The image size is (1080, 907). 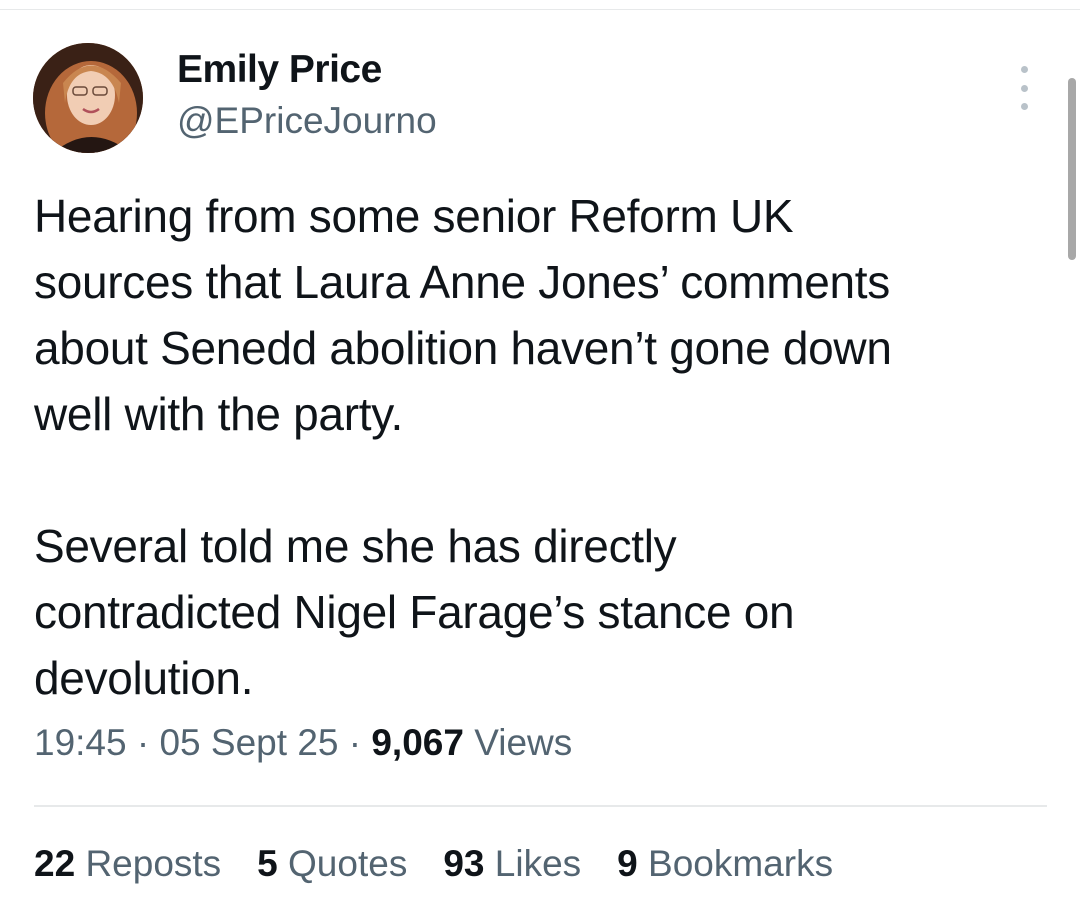 I want to click on quotes-stat: 5 Quotes, so click(x=332, y=864).